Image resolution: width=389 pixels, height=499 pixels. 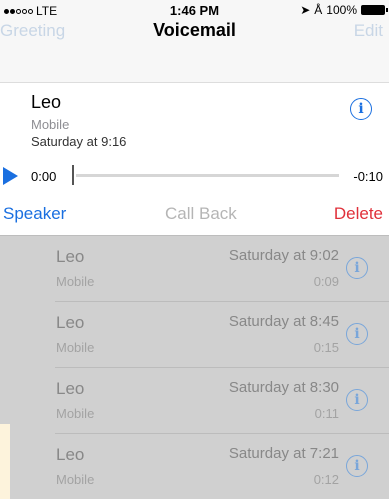 What do you see at coordinates (326, 479) in the screenshot?
I see `voicemail-duration: 0:12` at bounding box center [326, 479].